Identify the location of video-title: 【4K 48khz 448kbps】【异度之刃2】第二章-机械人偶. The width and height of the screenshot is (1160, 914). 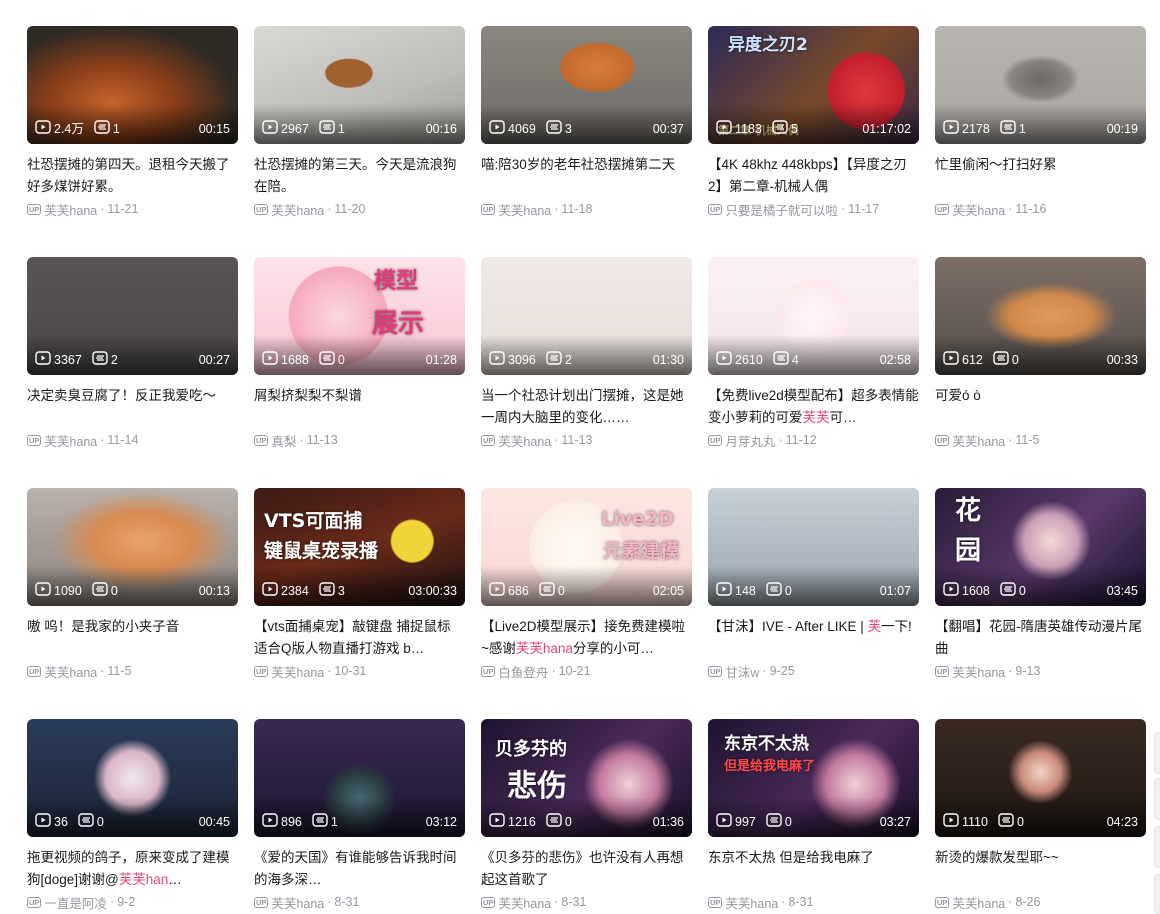
(813, 176).